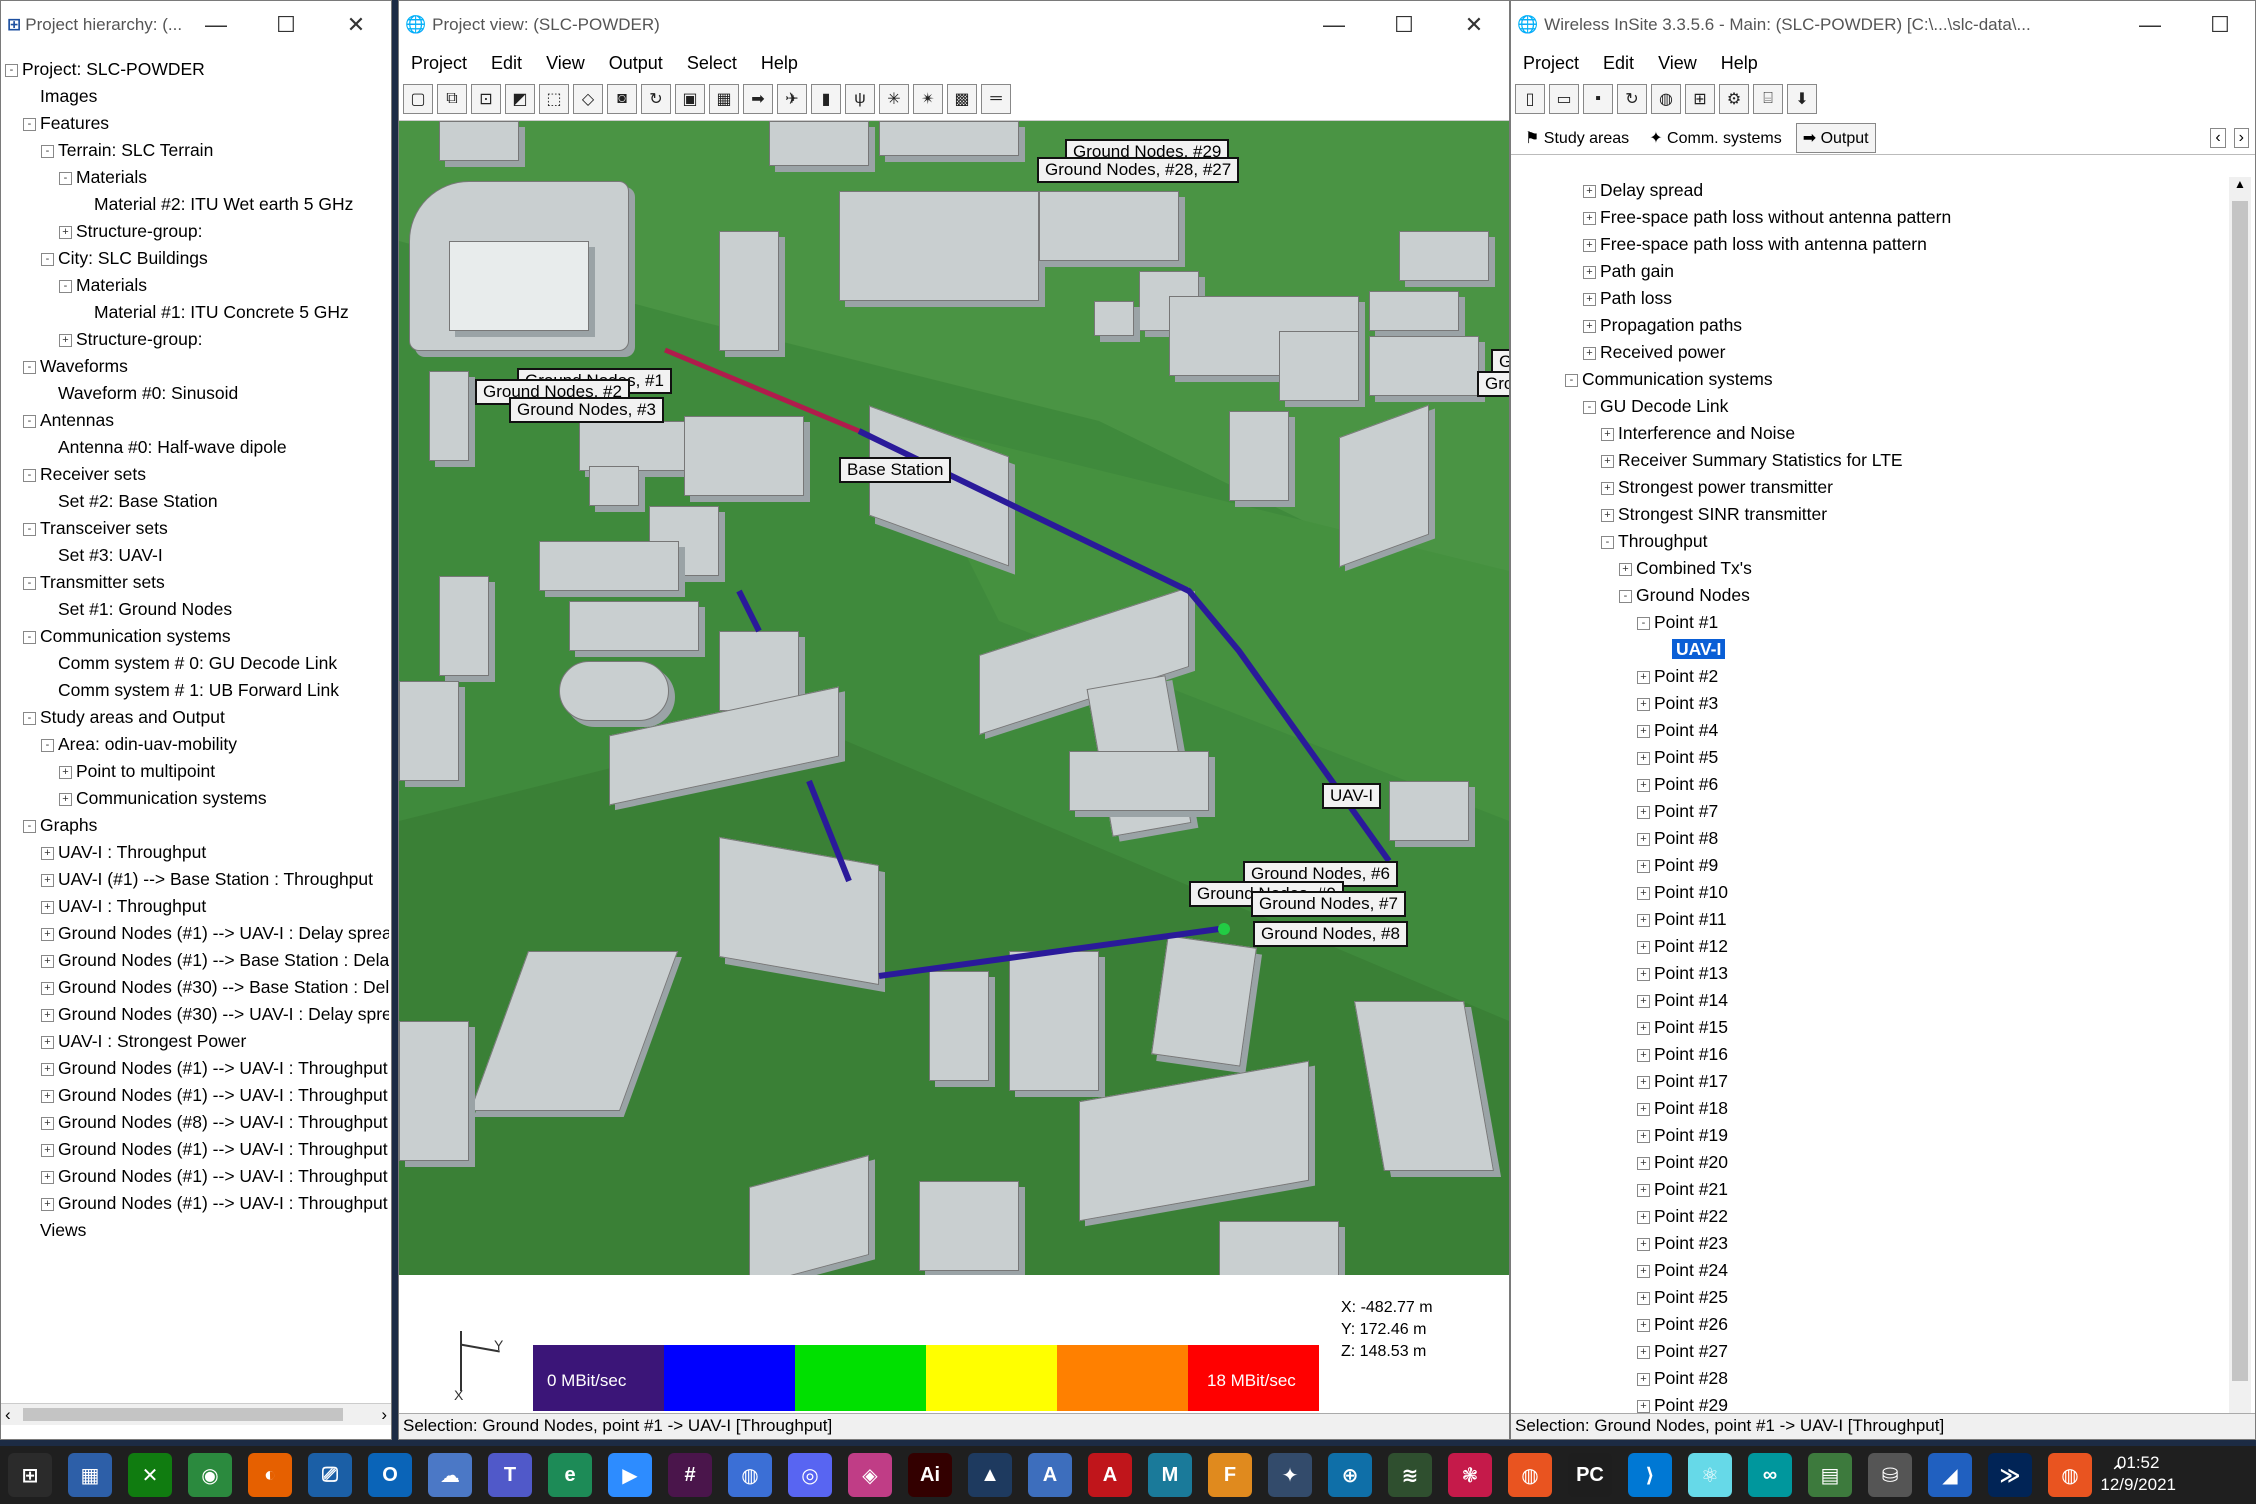  I want to click on menu-select: Select, so click(712, 63).